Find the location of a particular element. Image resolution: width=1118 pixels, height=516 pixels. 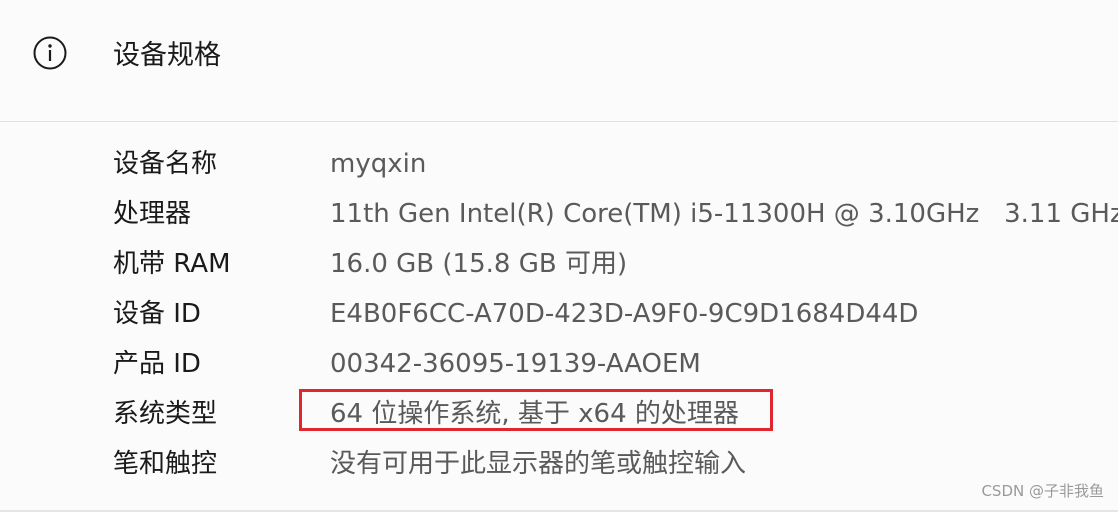

spec-label: 机带 RAM is located at coordinates (172, 264).